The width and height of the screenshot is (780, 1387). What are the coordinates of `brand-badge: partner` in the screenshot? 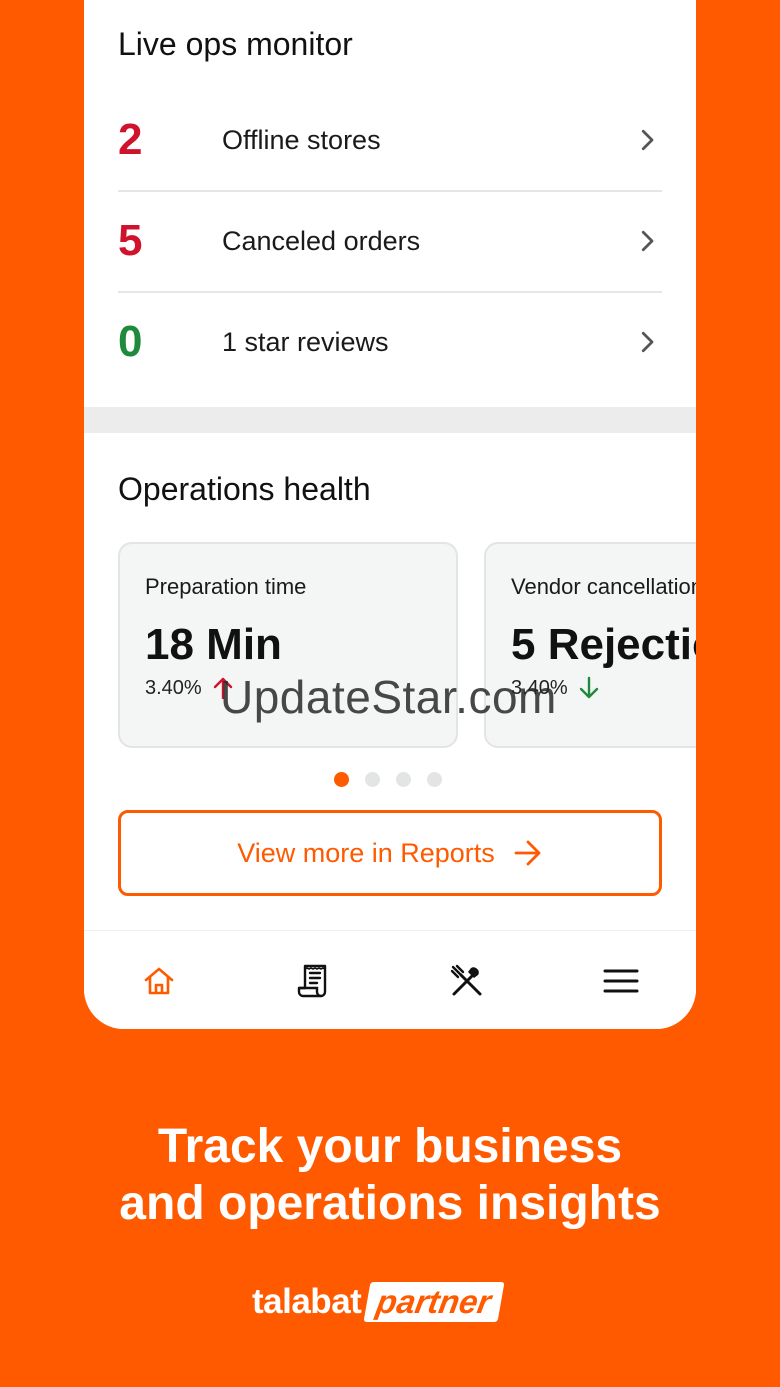 It's located at (434, 1302).